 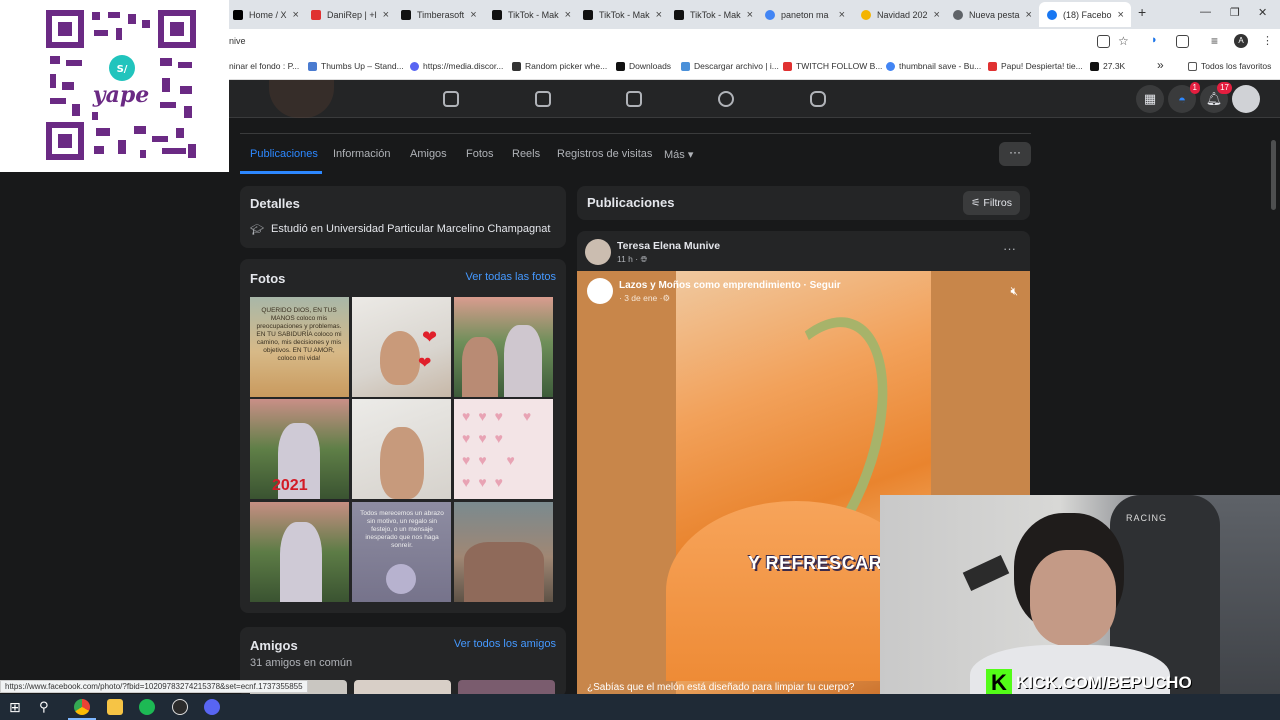 I want to click on messenger-icon: ◓ 1, so click(x=1184, y=97).